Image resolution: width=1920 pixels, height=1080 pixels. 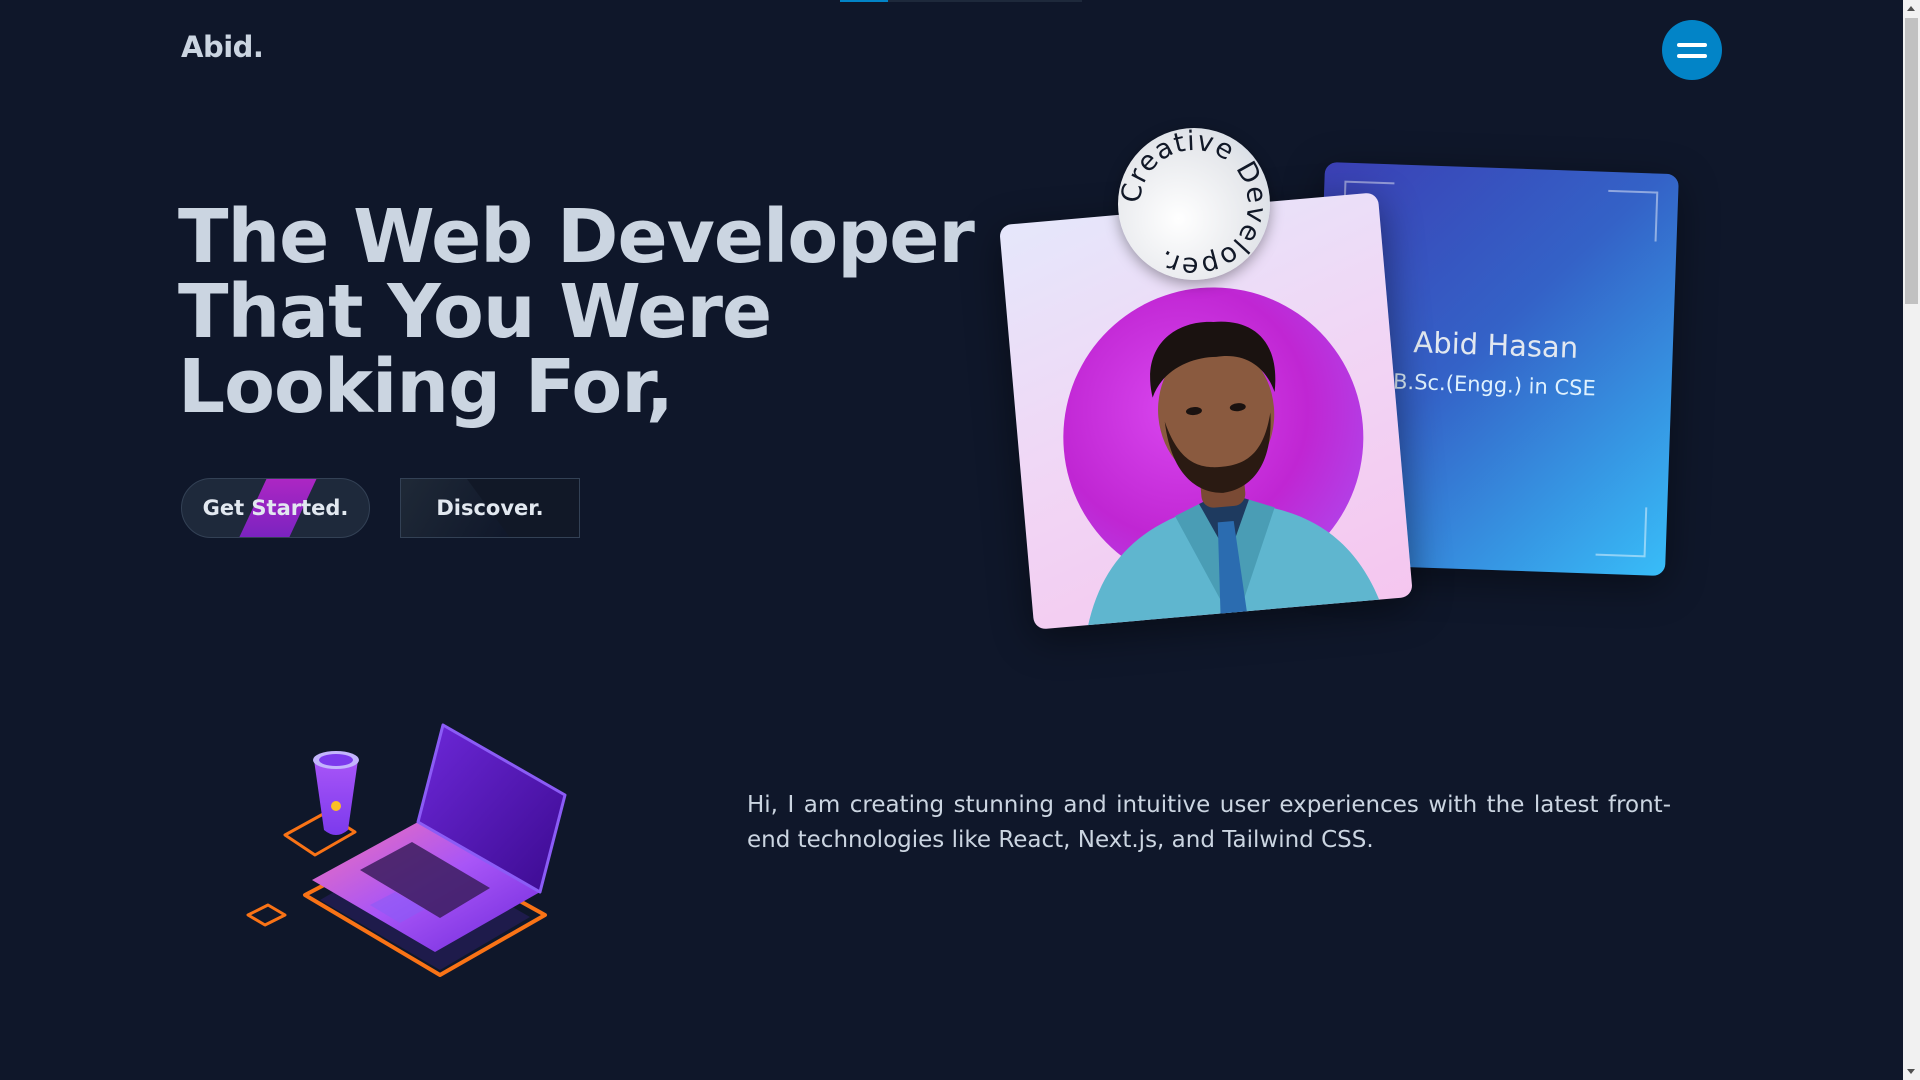 What do you see at coordinates (1692, 55) in the screenshot?
I see `hamburger-icon-line` at bounding box center [1692, 55].